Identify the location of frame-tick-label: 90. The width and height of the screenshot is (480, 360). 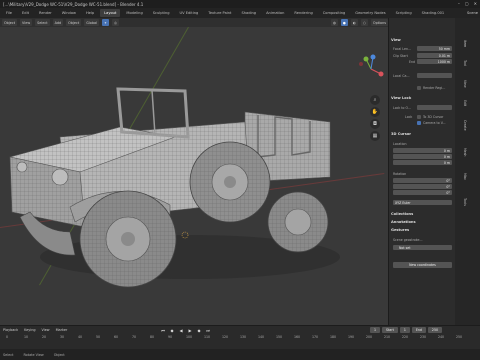
(170, 337).